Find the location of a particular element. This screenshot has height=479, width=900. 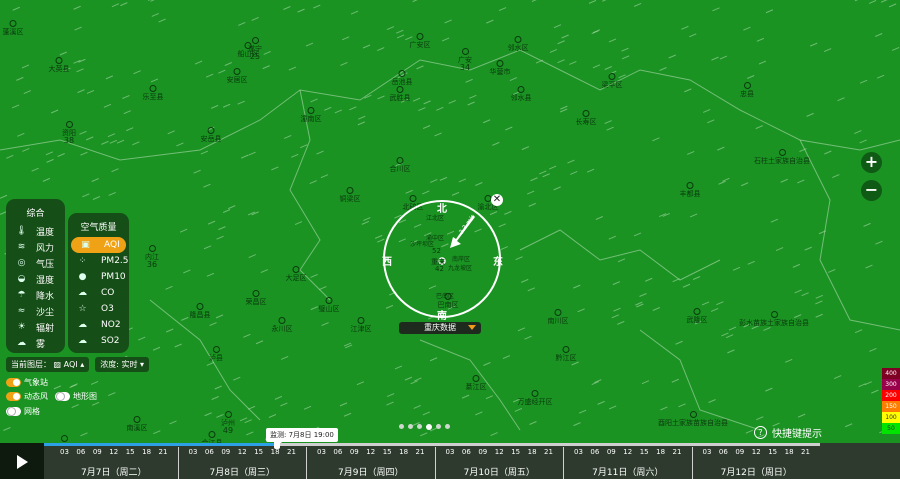

air-item: ● PM10 is located at coordinates (98, 277).